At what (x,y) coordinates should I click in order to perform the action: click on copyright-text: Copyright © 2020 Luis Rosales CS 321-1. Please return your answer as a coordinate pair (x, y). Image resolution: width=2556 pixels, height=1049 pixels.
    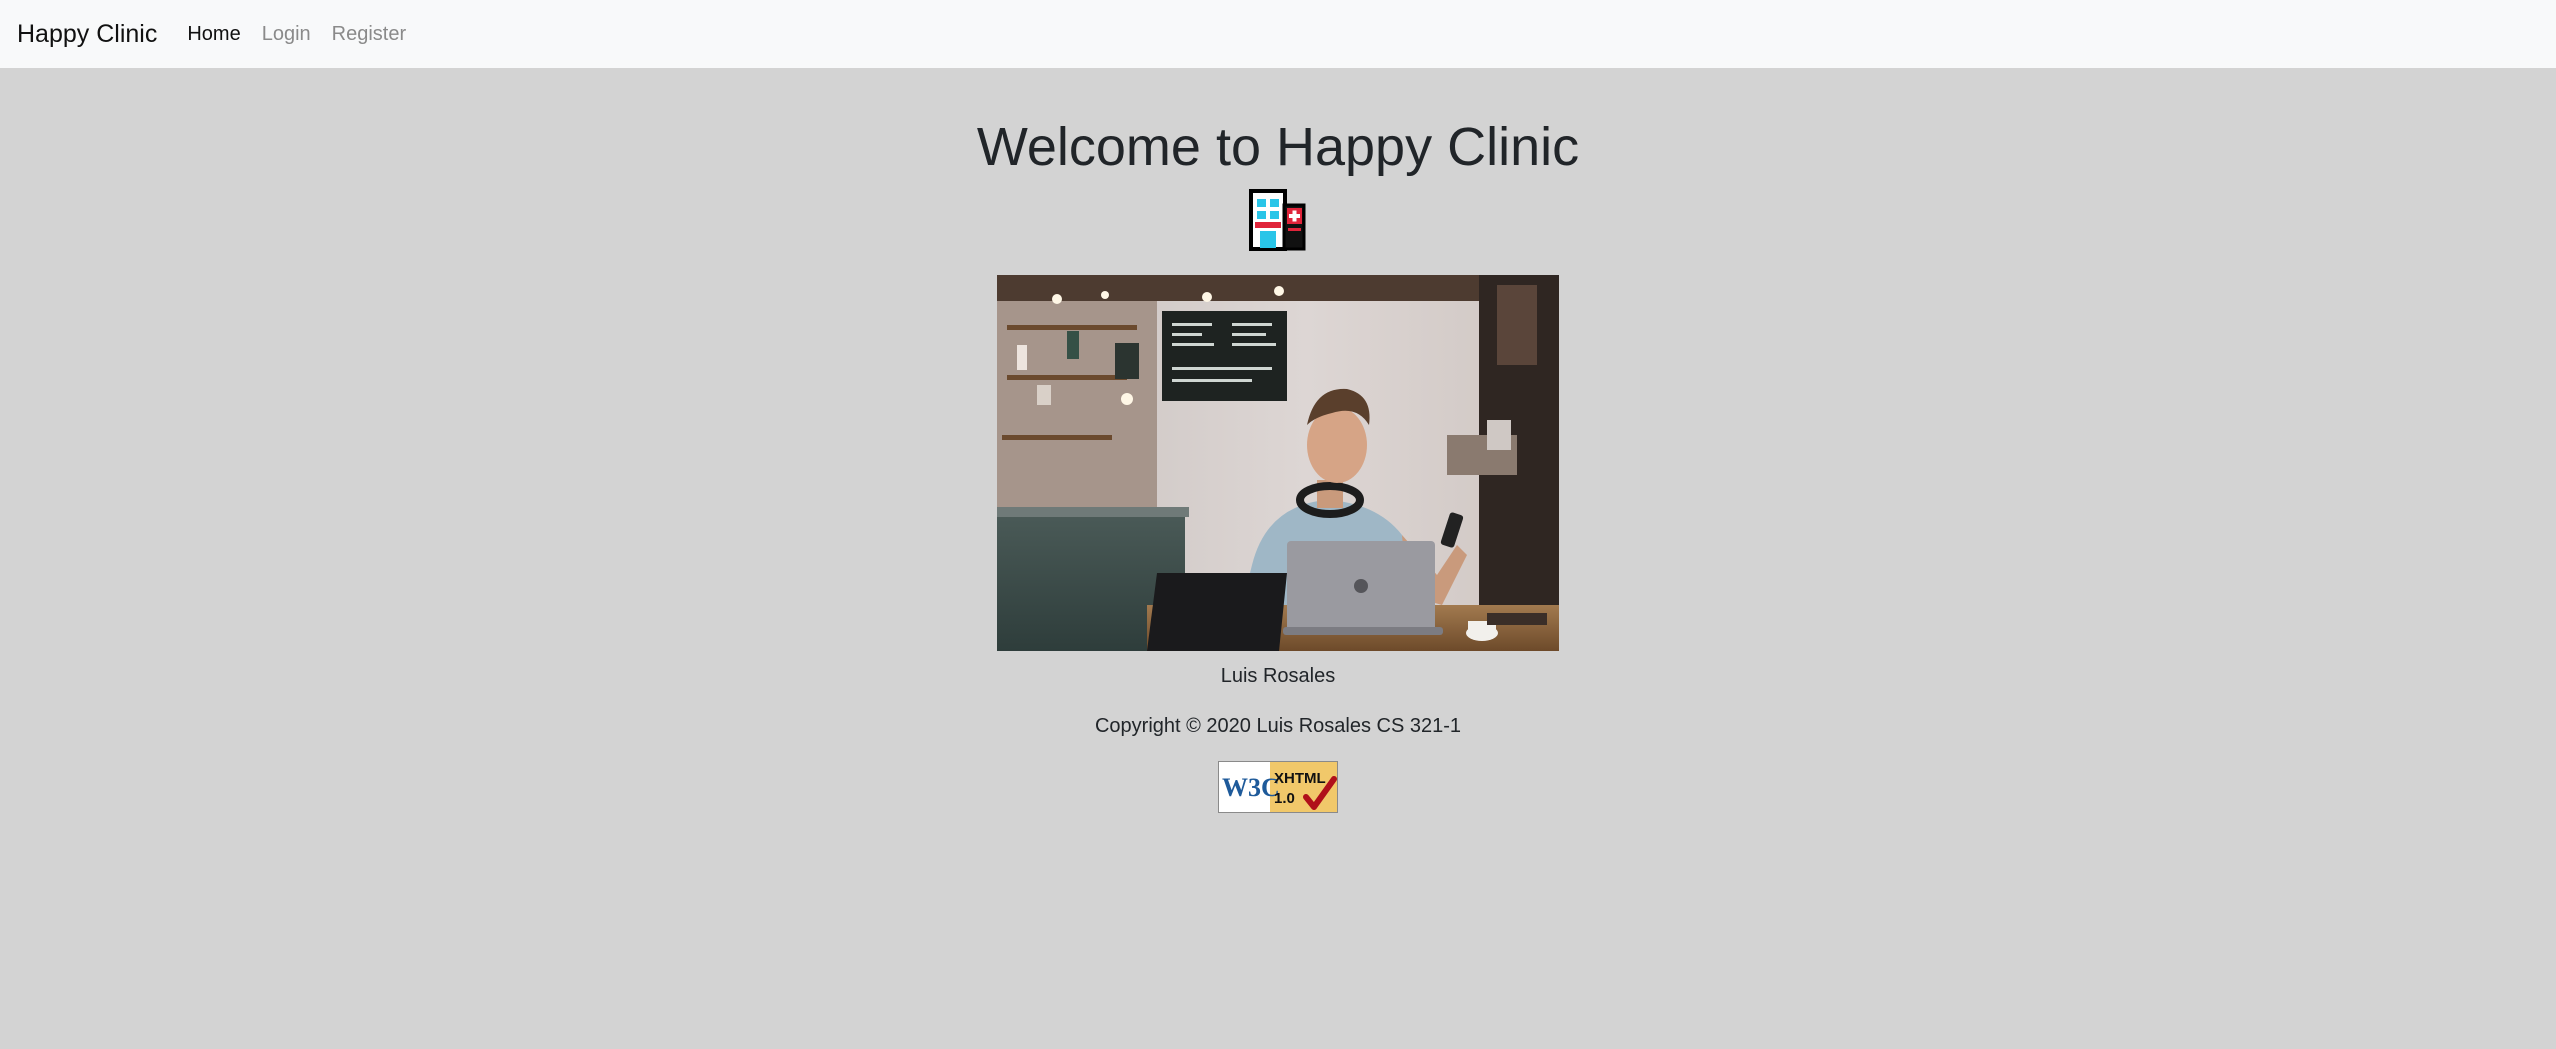
    Looking at the image, I should click on (1278, 726).